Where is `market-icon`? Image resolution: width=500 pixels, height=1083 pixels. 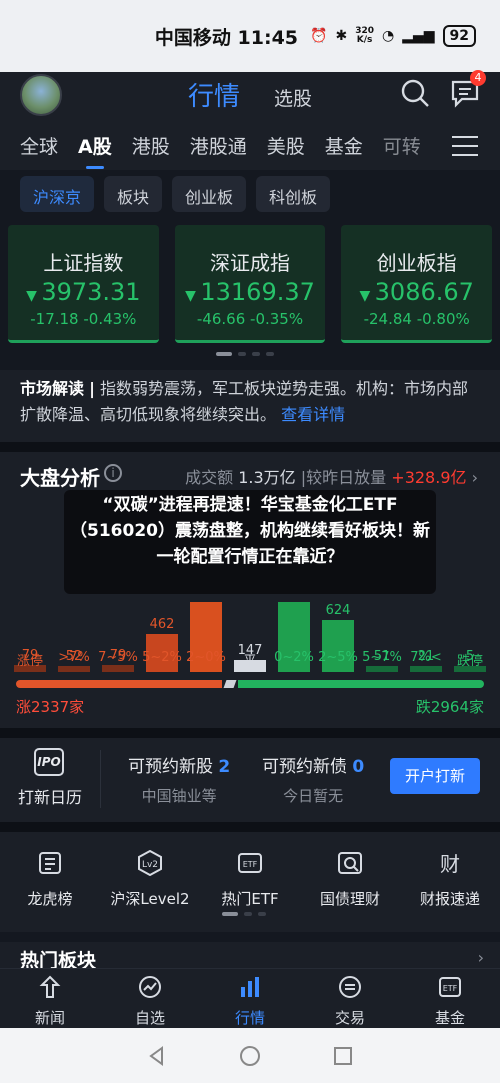 market-icon is located at coordinates (250, 987).